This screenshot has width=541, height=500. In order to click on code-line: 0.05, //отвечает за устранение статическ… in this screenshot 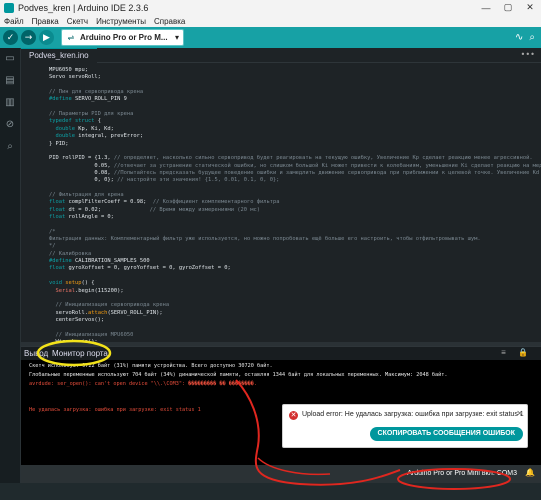, I will do `click(295, 166)`.